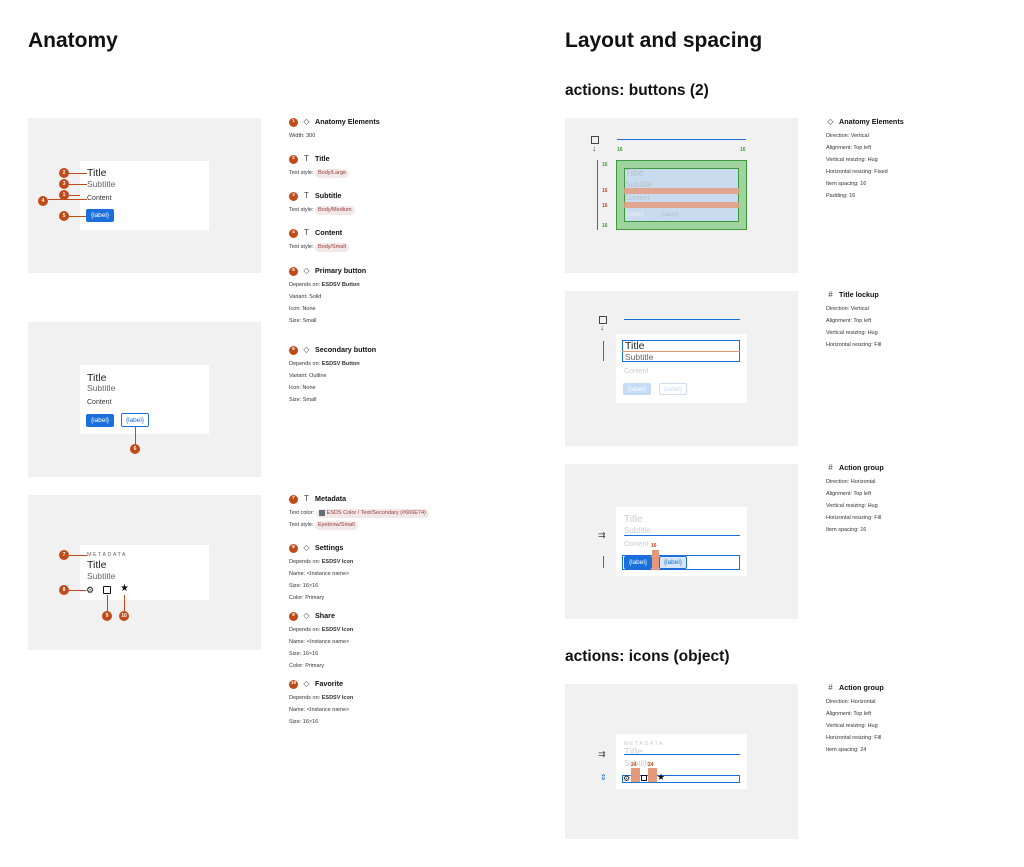  What do you see at coordinates (302, 513) in the screenshot?
I see `spec-label: Text color:` at bounding box center [302, 513].